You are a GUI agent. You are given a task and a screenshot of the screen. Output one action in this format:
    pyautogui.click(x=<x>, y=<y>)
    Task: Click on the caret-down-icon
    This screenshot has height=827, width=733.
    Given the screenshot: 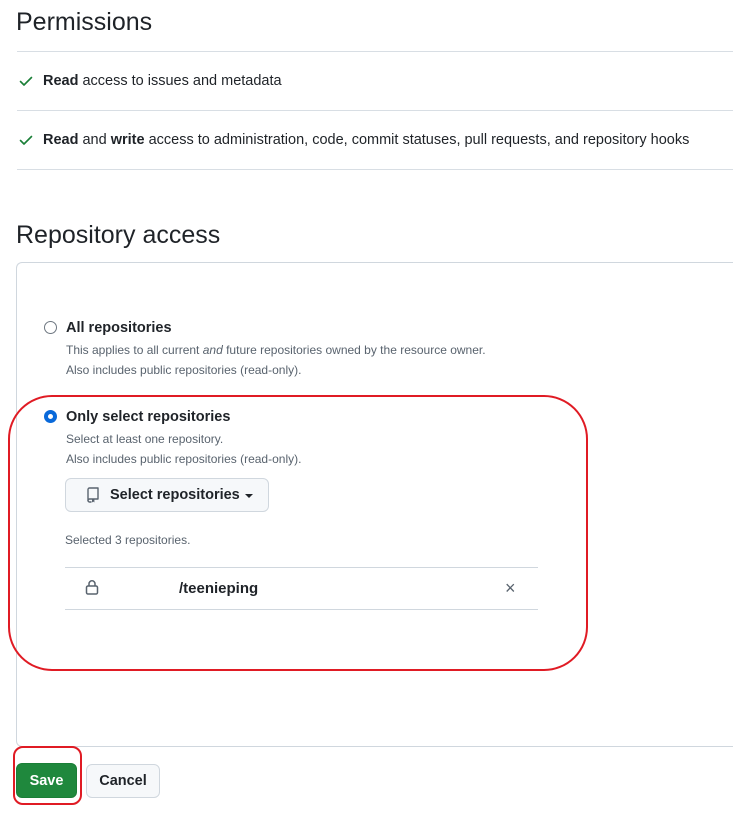 What is the action you would take?
    pyautogui.click(x=248, y=496)
    